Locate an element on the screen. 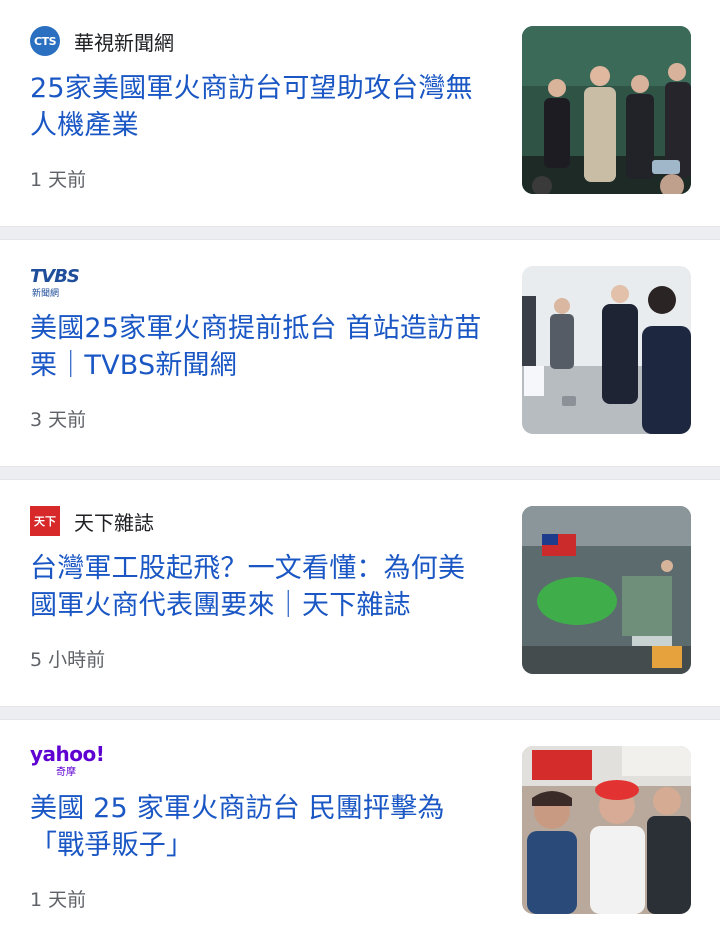  news-time: 3 天前 is located at coordinates (58, 420).